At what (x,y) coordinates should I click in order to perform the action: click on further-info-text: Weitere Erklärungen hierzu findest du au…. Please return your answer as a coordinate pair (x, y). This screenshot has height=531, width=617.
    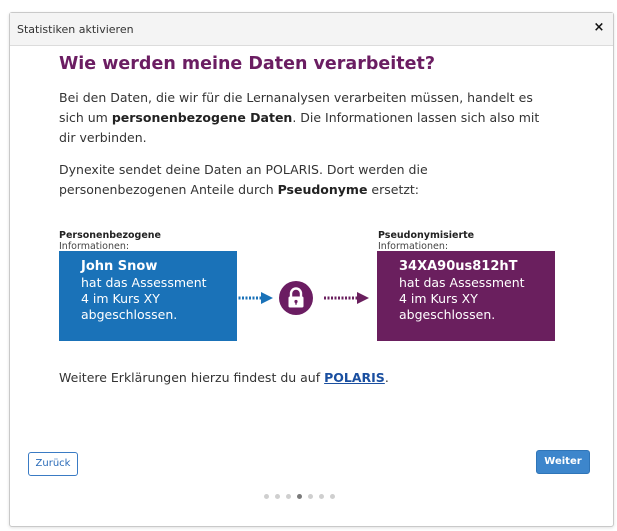
    Looking at the image, I should click on (224, 377).